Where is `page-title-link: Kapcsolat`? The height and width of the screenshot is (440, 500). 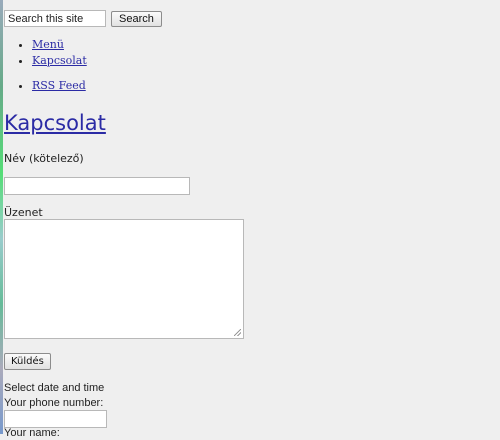 page-title-link: Kapcsolat is located at coordinates (55, 123).